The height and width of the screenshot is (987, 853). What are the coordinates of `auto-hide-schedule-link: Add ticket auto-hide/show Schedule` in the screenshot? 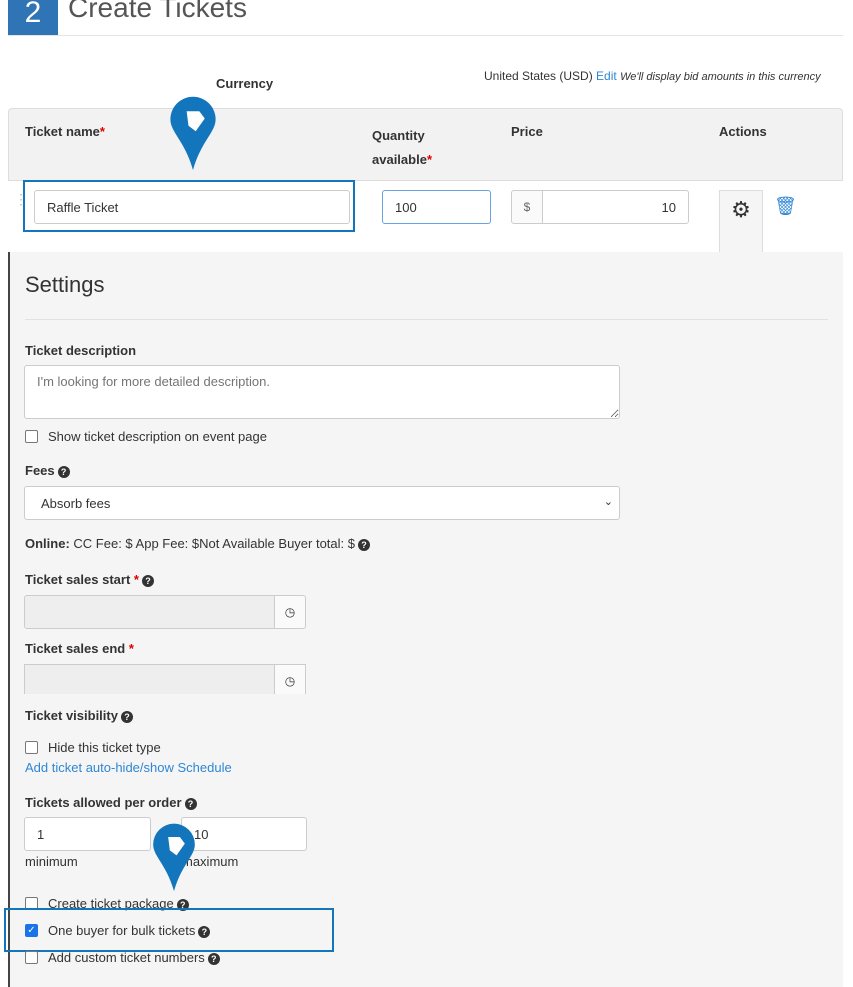 It's located at (128, 767).